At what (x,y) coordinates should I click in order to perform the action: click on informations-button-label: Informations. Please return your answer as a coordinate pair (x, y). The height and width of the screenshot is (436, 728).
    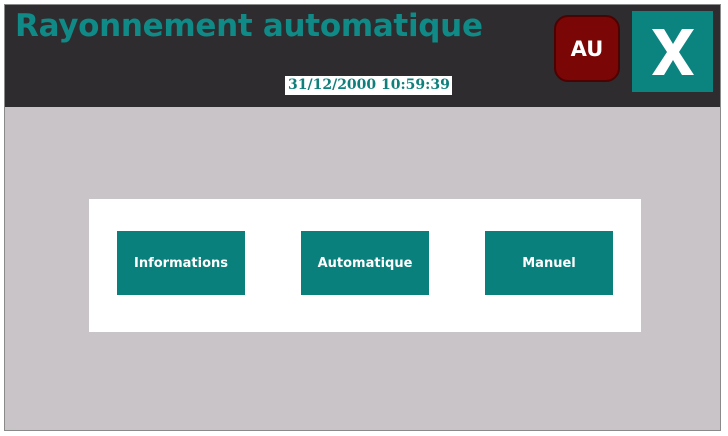
    Looking at the image, I should click on (180, 263).